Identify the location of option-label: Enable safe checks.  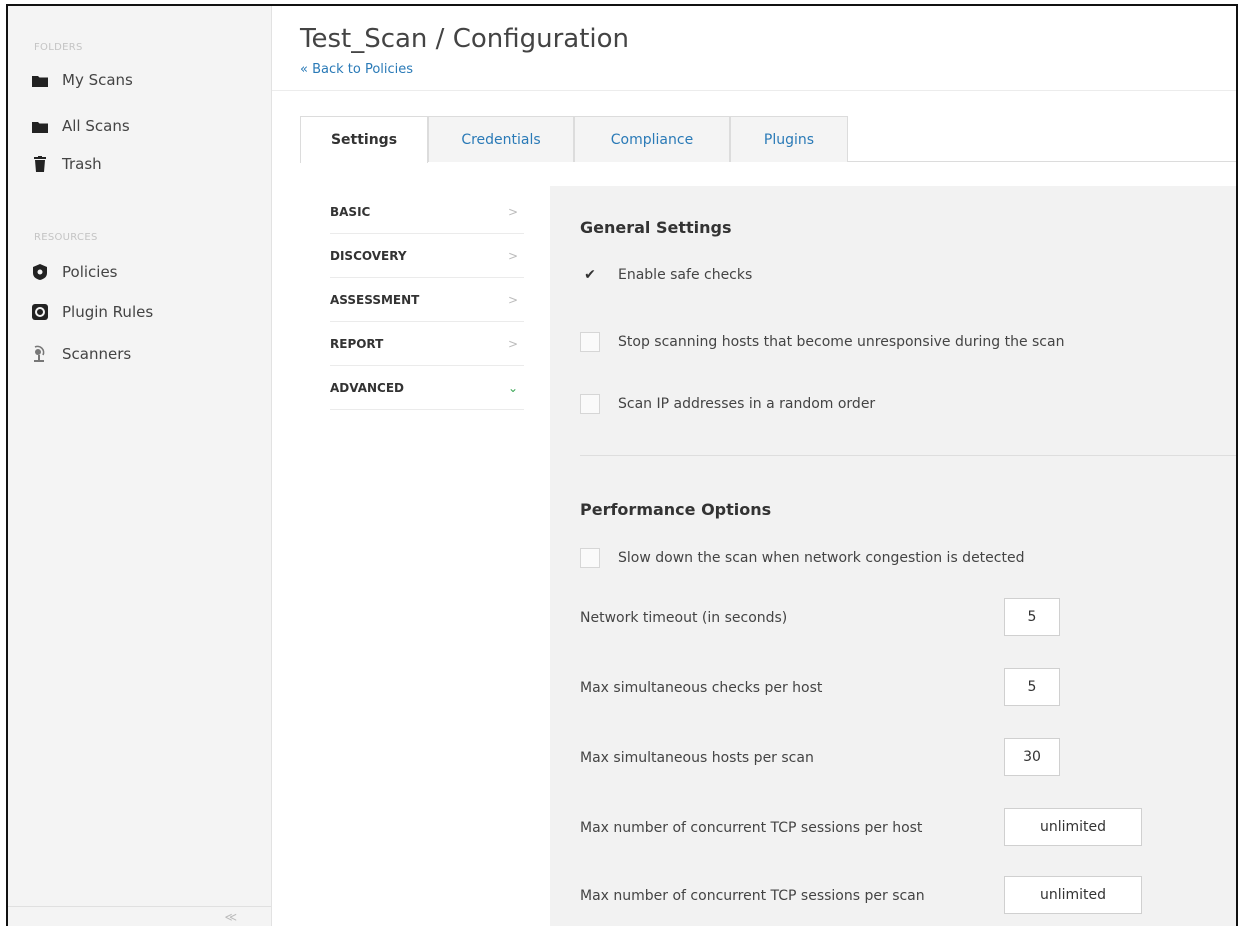
(685, 275).